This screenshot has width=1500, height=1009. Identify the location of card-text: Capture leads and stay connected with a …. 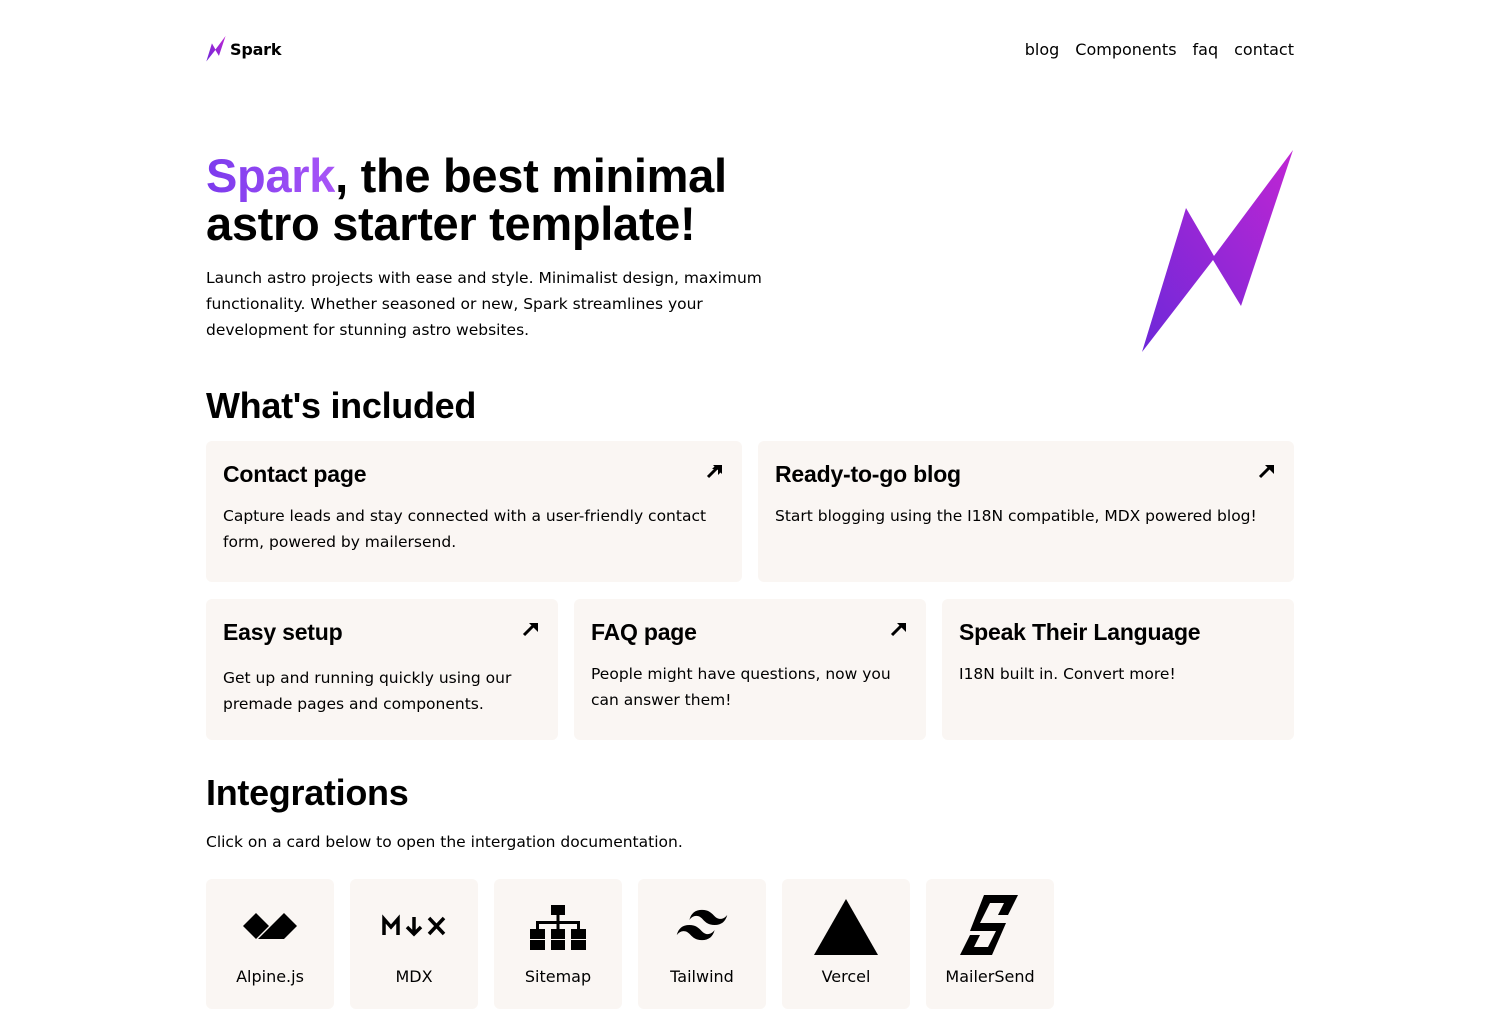
(465, 529).